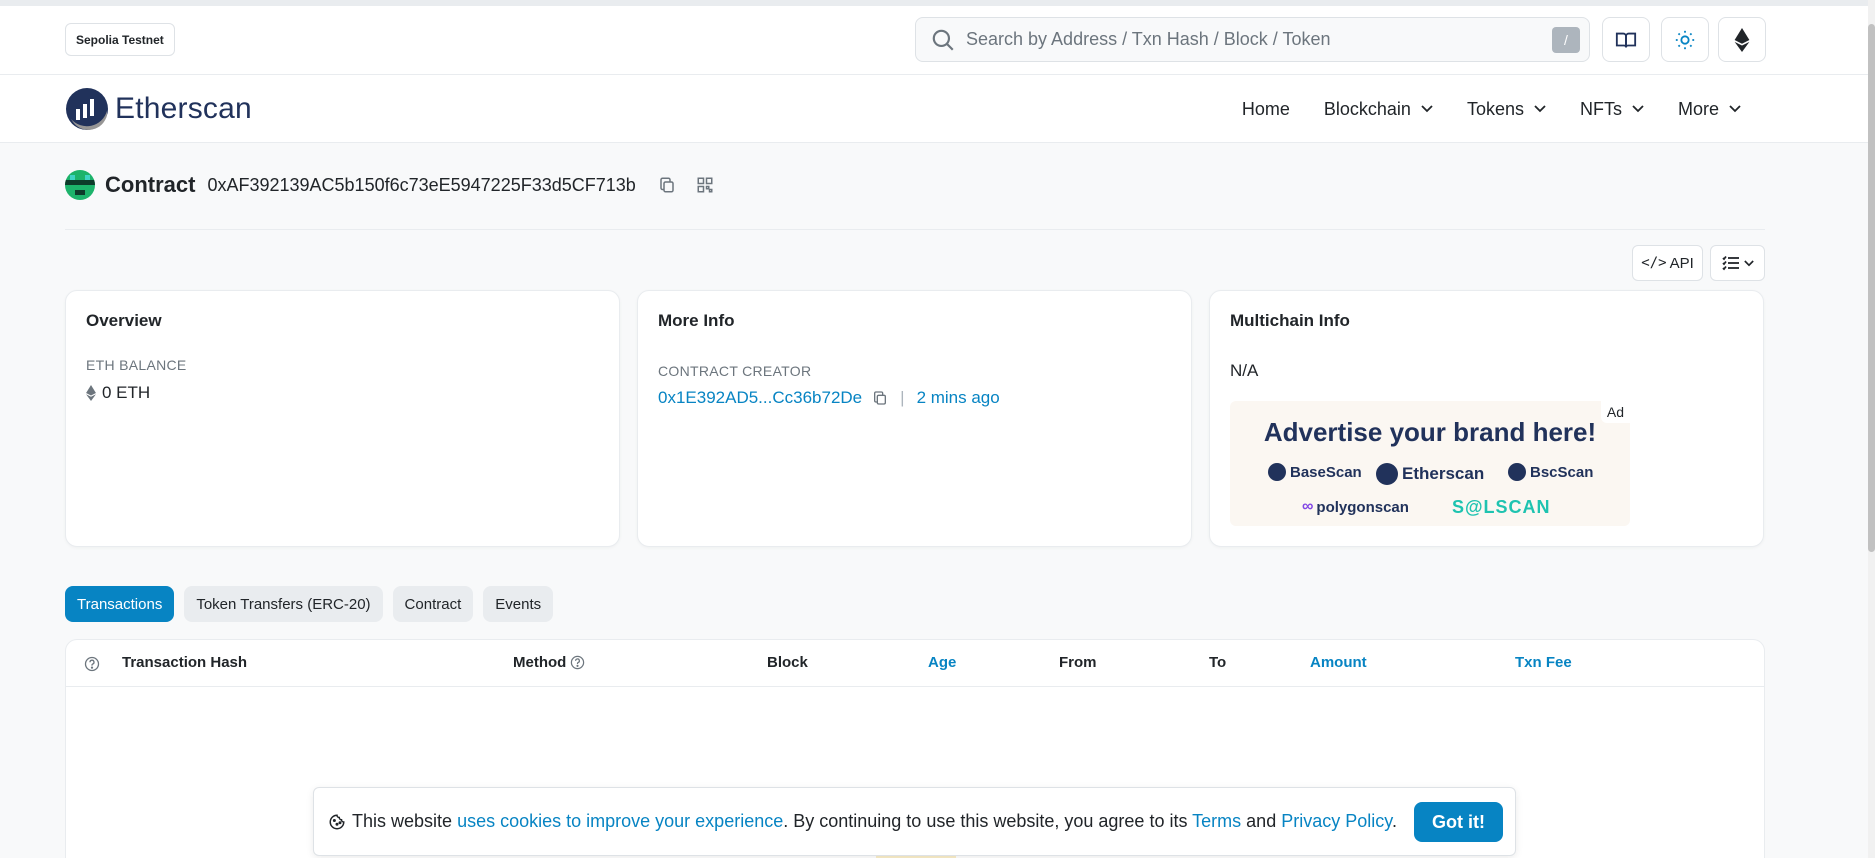  Describe the element at coordinates (1600, 108) in the screenshot. I see `nav-nfts-label: NFTs` at that location.